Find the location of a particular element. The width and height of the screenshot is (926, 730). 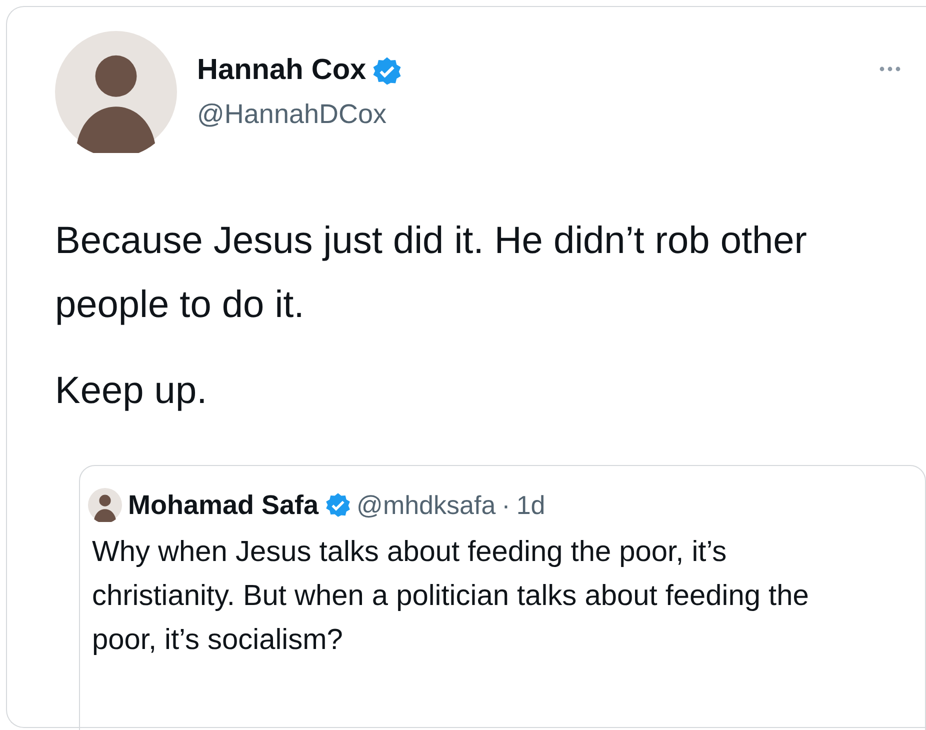

quoted-text: Why when Jesus talks about feeding the poor, it’s christianity. But when a politician talks about feeding the poor, it’s socialism? is located at coordinates (451, 596).